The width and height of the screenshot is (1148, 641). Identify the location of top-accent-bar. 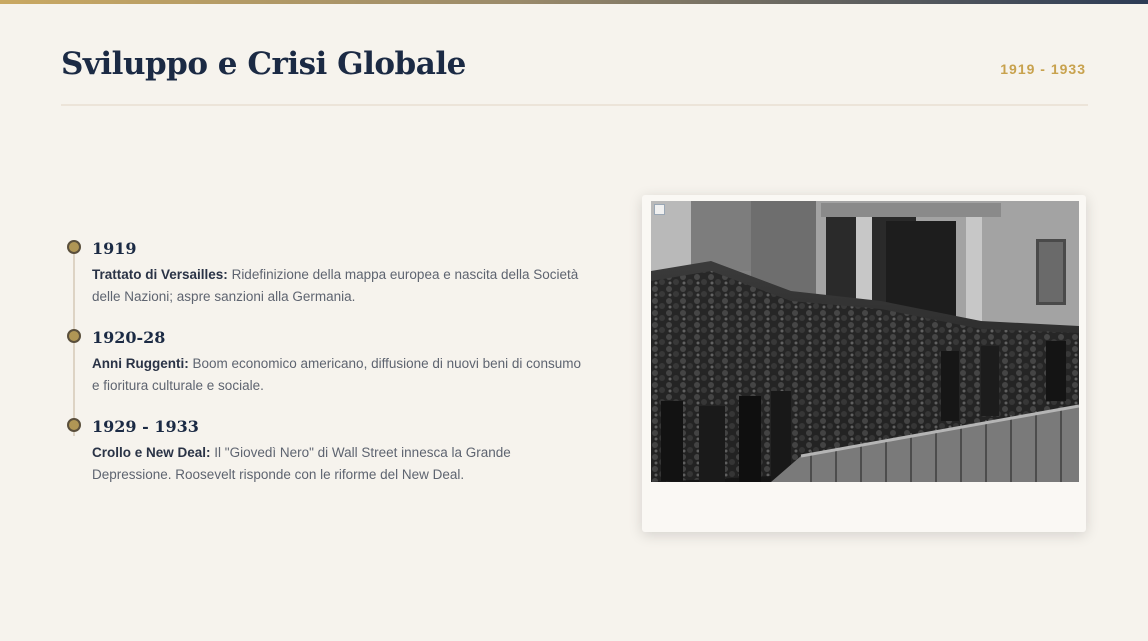
(574, 2).